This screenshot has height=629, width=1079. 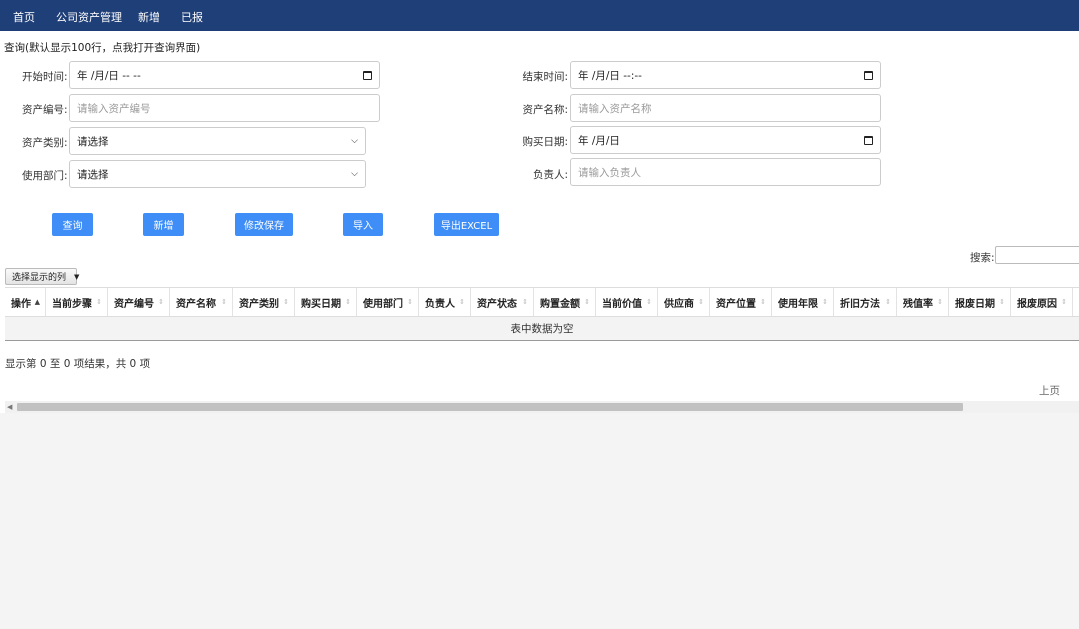 I want to click on asset-name-input: 请输入资产名称, so click(x=725, y=108).